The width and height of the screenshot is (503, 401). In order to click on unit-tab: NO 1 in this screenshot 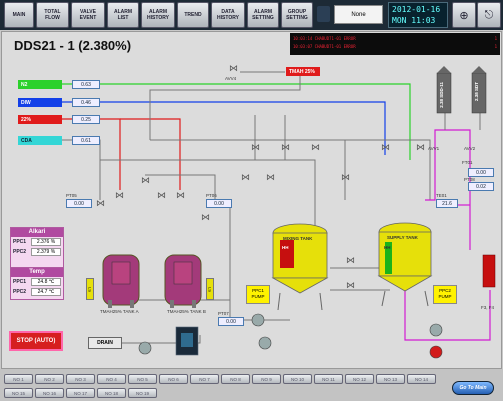, I will do `click(18, 379)`.